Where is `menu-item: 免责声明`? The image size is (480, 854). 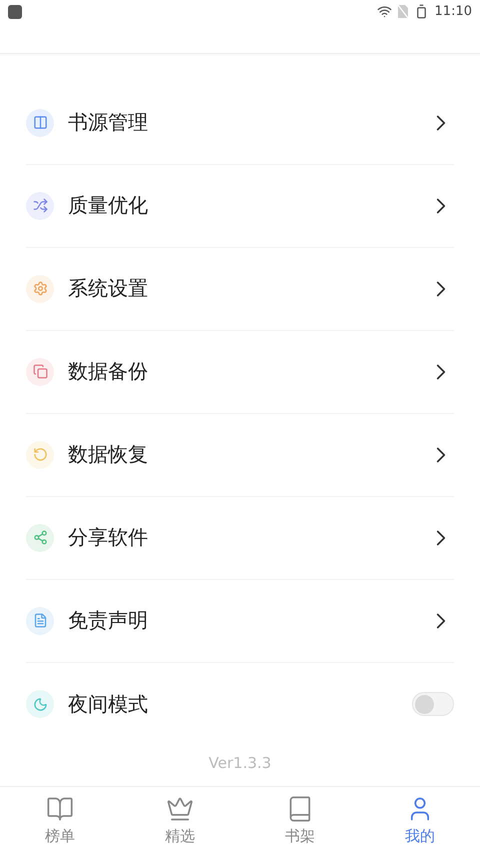
menu-item: 免责声明 is located at coordinates (240, 621).